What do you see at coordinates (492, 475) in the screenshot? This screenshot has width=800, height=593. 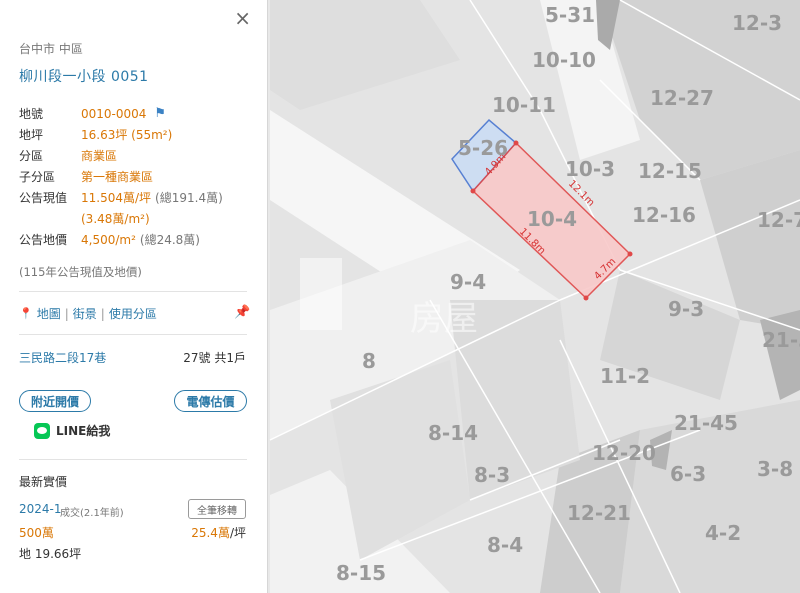 I see `lot-label: 8-3` at bounding box center [492, 475].